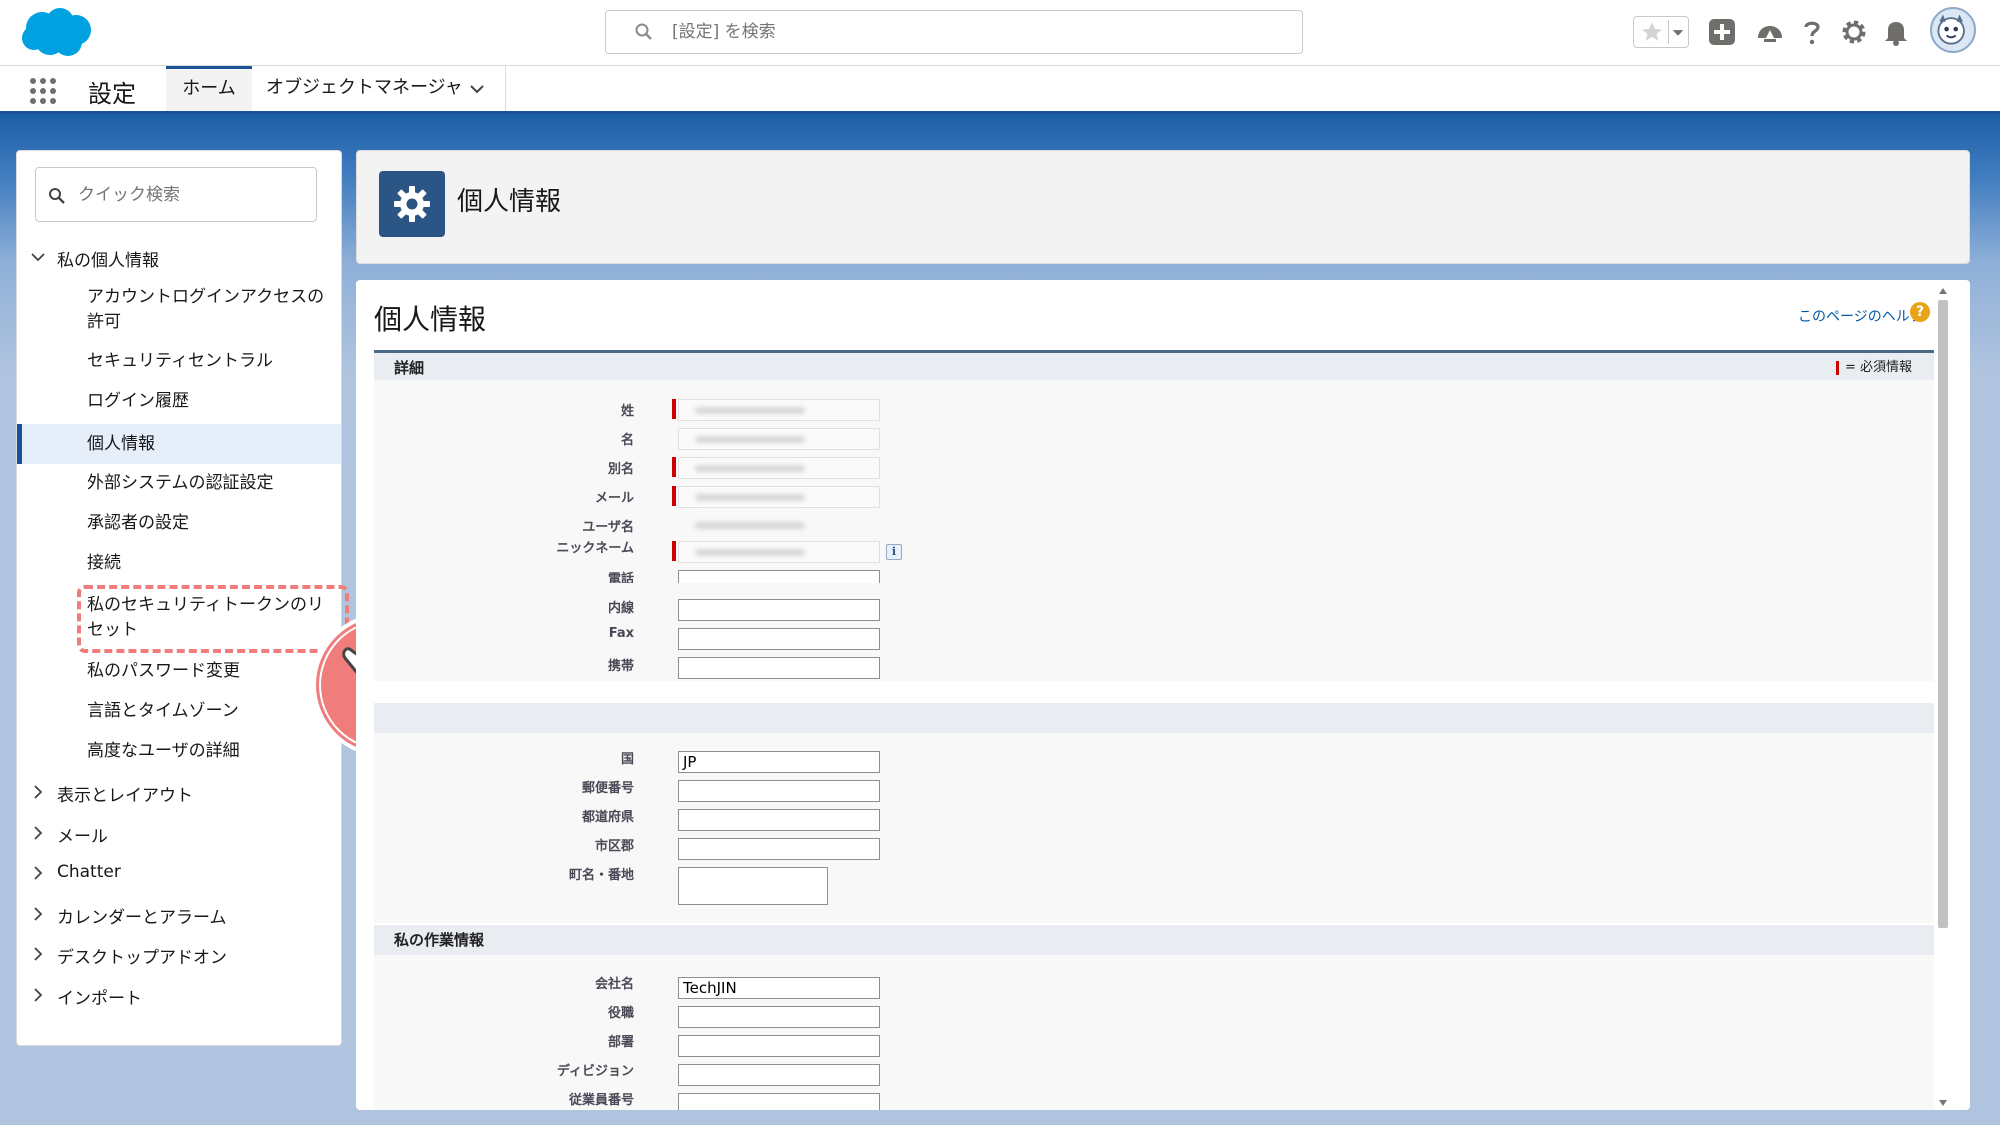 Image resolution: width=2000 pixels, height=1125 pixels. I want to click on field-label-prefecture: 都道府県, so click(607, 817).